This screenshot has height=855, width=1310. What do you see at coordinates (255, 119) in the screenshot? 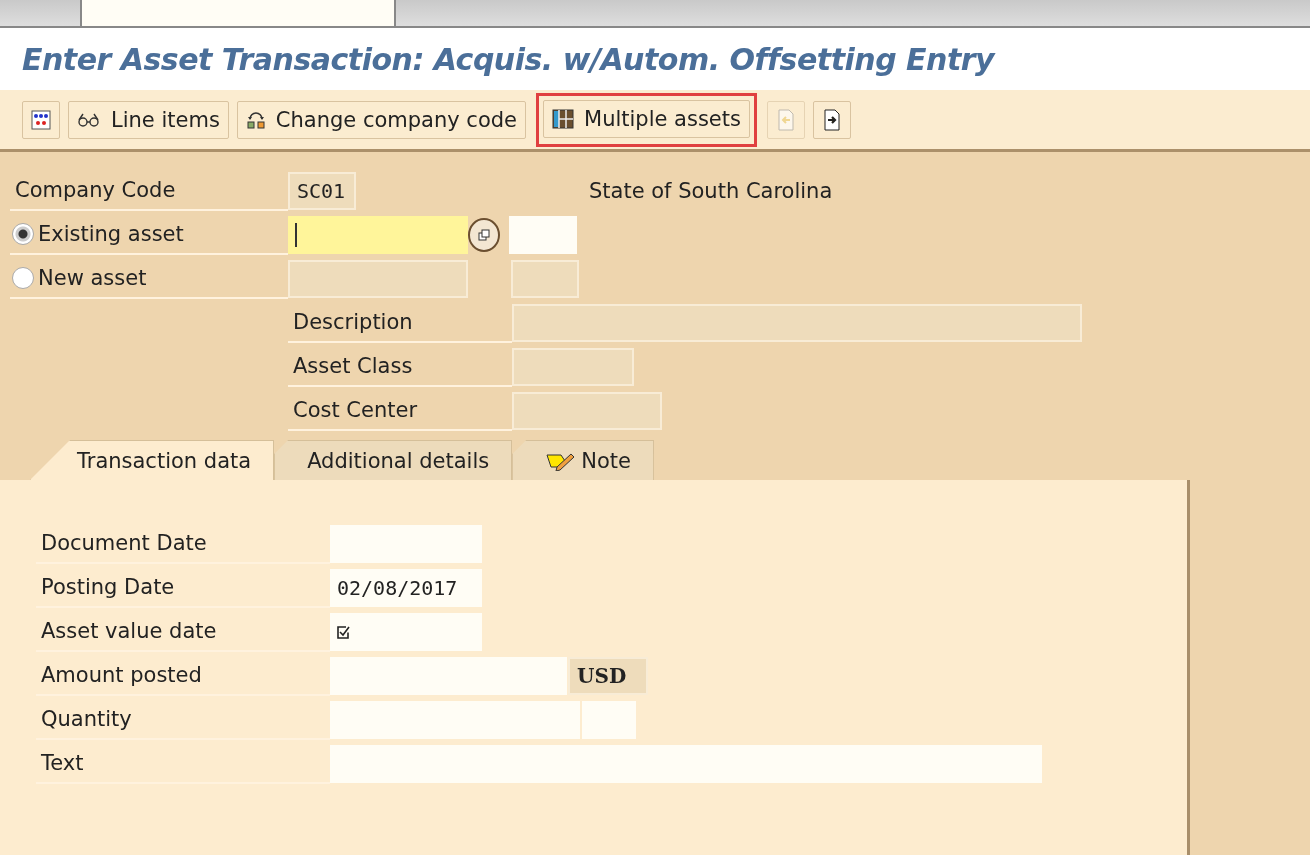
I see `swap-arrows-icon` at bounding box center [255, 119].